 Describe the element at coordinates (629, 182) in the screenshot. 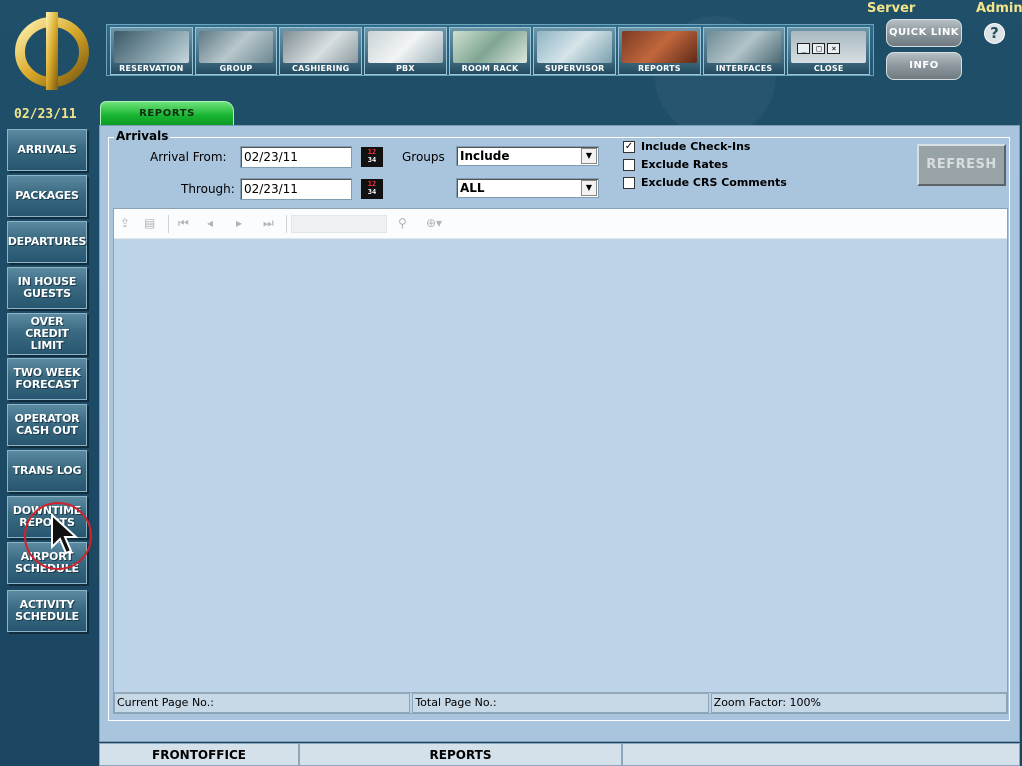

I see `exclude-crs-checkbox` at that location.